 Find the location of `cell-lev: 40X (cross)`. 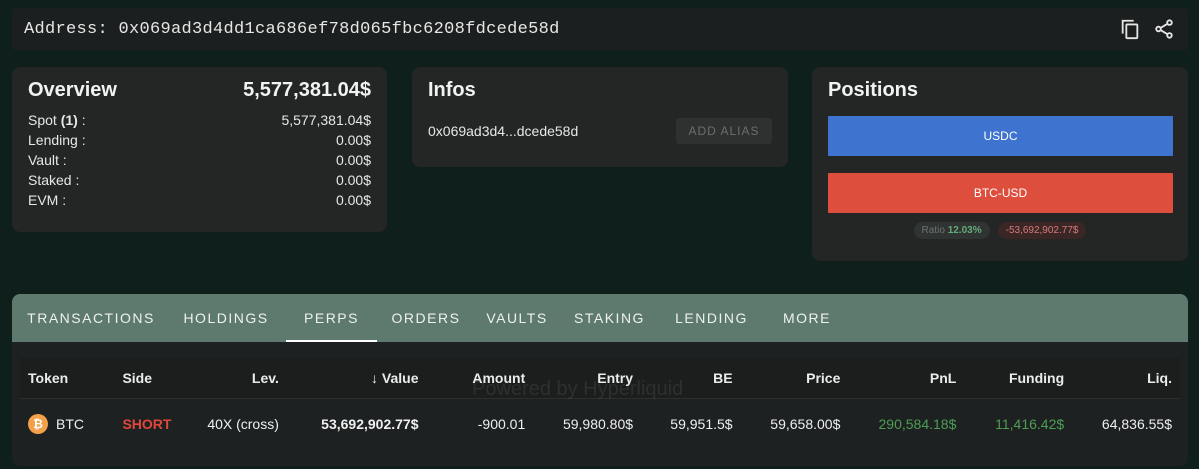

cell-lev: 40X (cross) is located at coordinates (237, 423).